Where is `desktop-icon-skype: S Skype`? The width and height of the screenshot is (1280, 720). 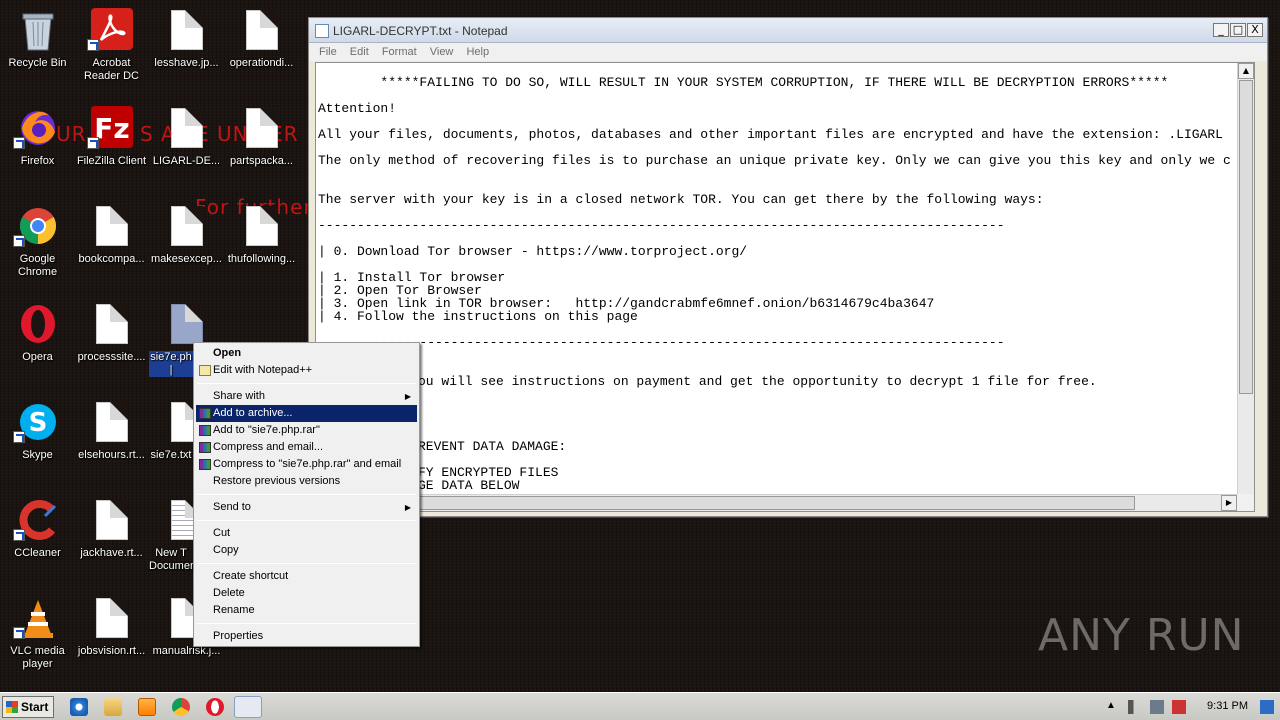
desktop-icon-skype: S Skype is located at coordinates (37, 437).